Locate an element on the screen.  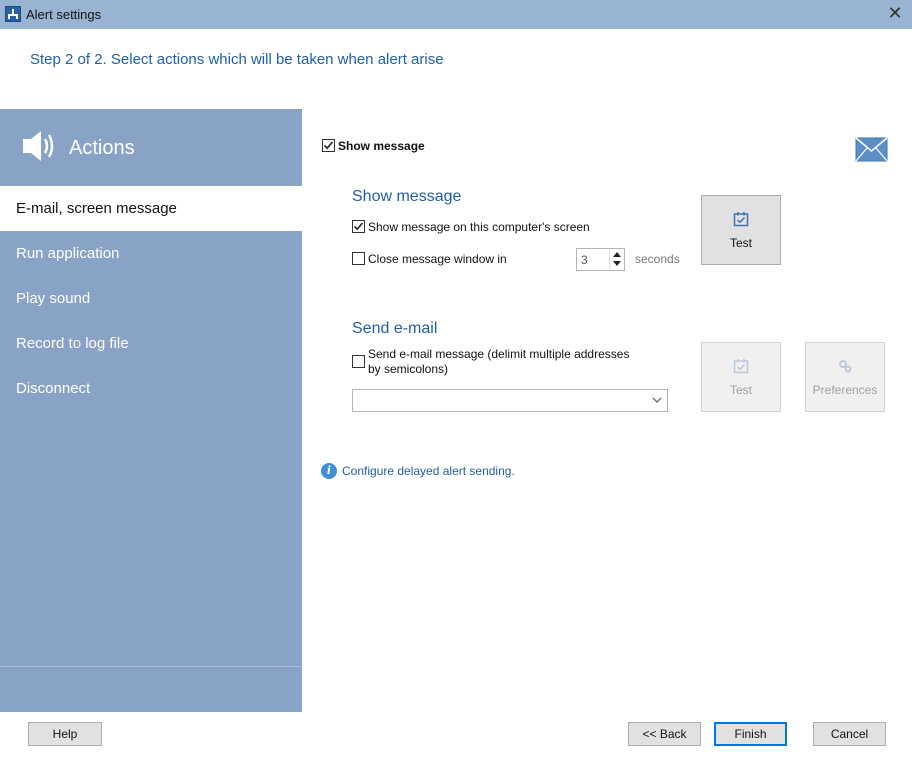
show-on-screen-label: Show message on this computer's screen is located at coordinates (479, 227).